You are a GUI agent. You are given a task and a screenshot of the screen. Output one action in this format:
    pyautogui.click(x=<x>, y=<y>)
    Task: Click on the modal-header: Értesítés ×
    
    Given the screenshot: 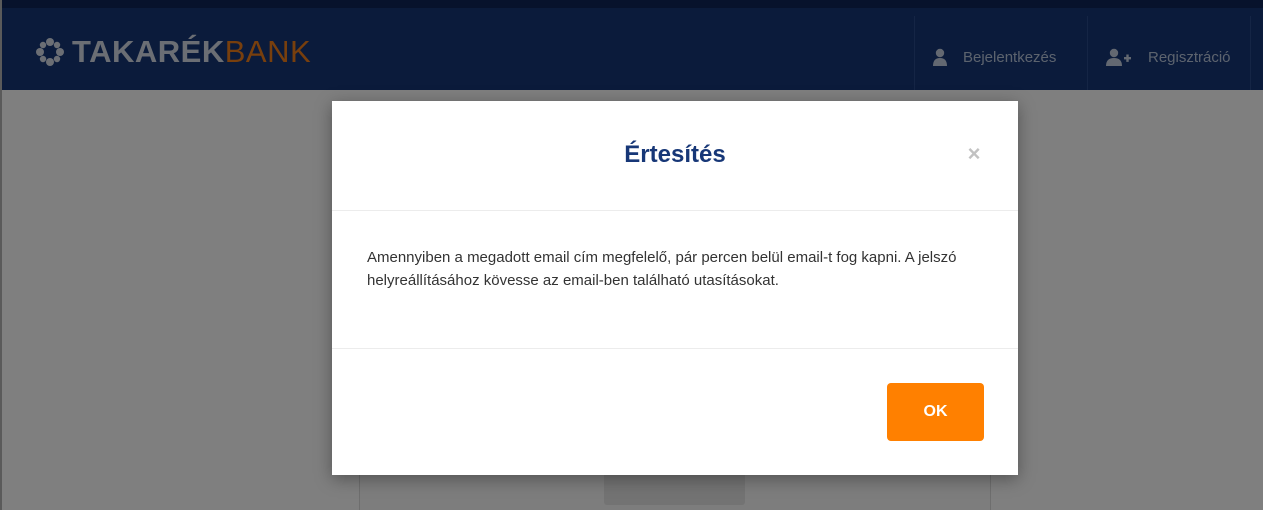 What is the action you would take?
    pyautogui.click(x=675, y=156)
    